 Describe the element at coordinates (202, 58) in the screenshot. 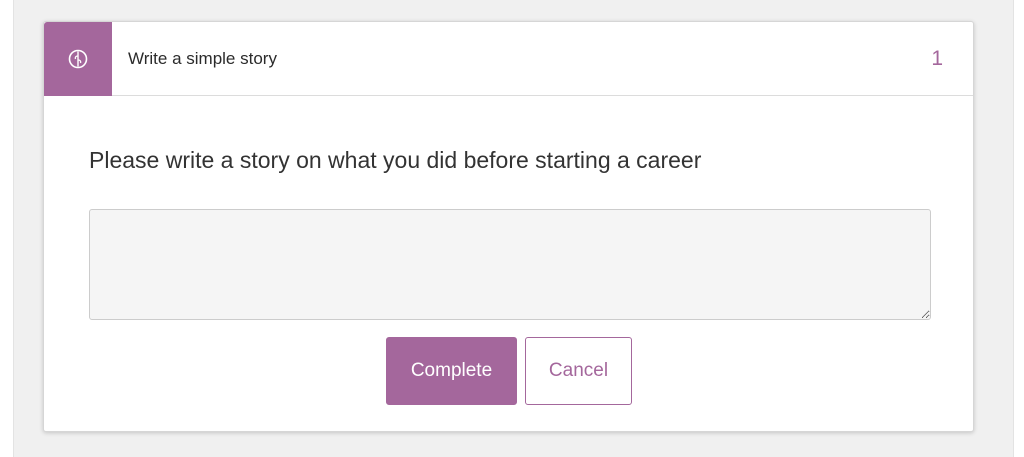

I see `task-title: Write a simple story` at that location.